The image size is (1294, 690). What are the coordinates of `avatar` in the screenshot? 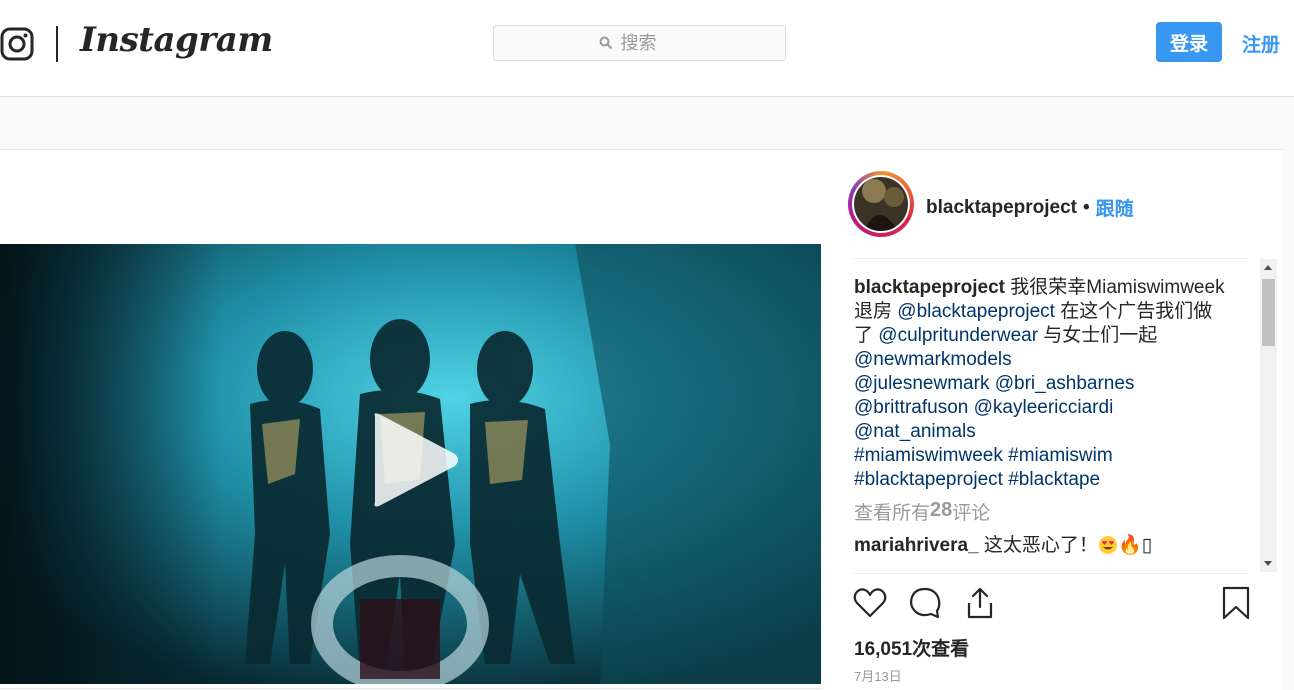 It's located at (881, 204).